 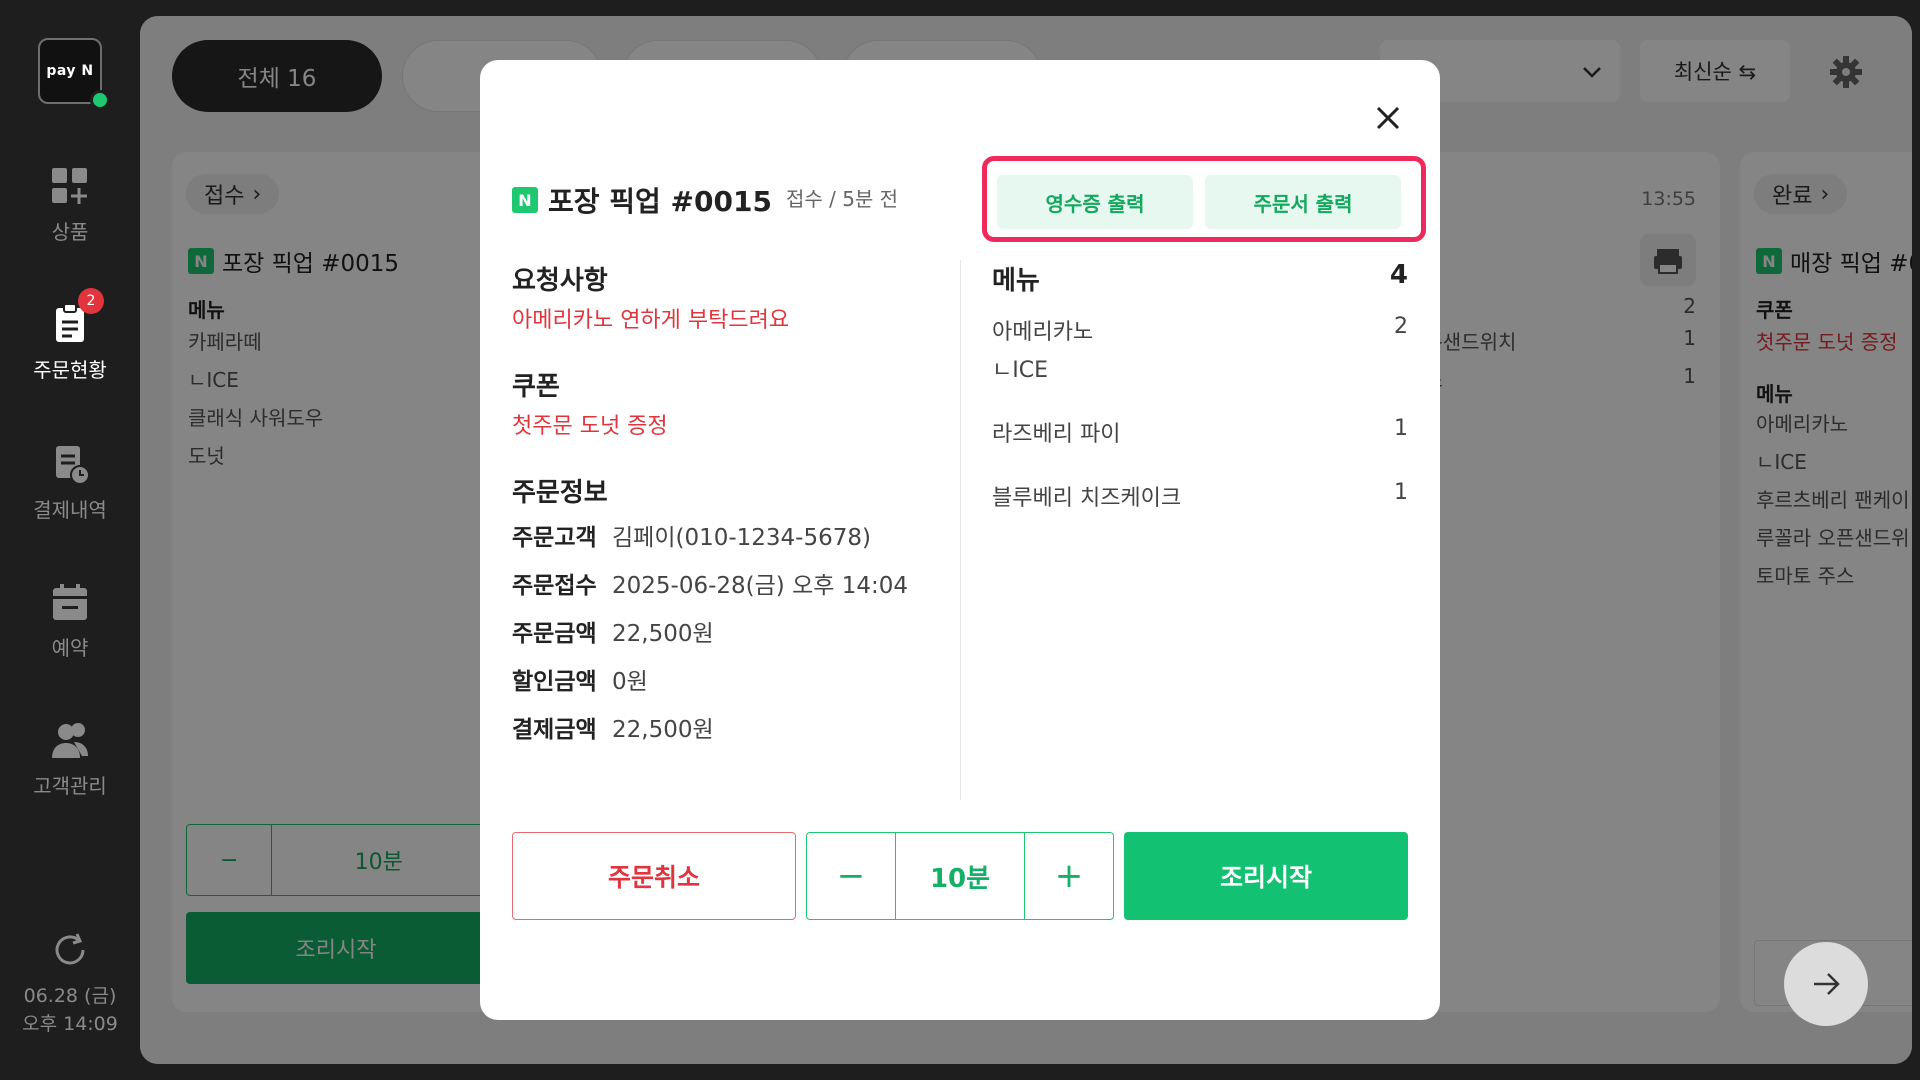 What do you see at coordinates (1200, 432) in the screenshot?
I see `menu-item: 라즈베리 파이 1` at bounding box center [1200, 432].